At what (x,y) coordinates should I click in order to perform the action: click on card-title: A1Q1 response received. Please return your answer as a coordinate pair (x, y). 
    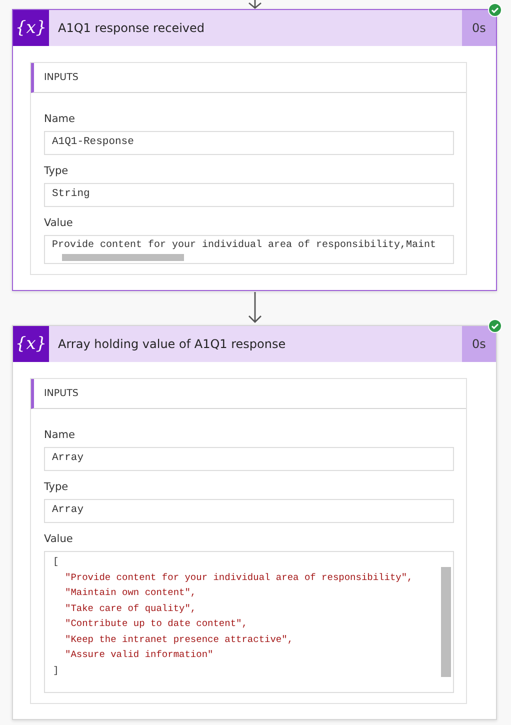
    Looking at the image, I should click on (131, 28).